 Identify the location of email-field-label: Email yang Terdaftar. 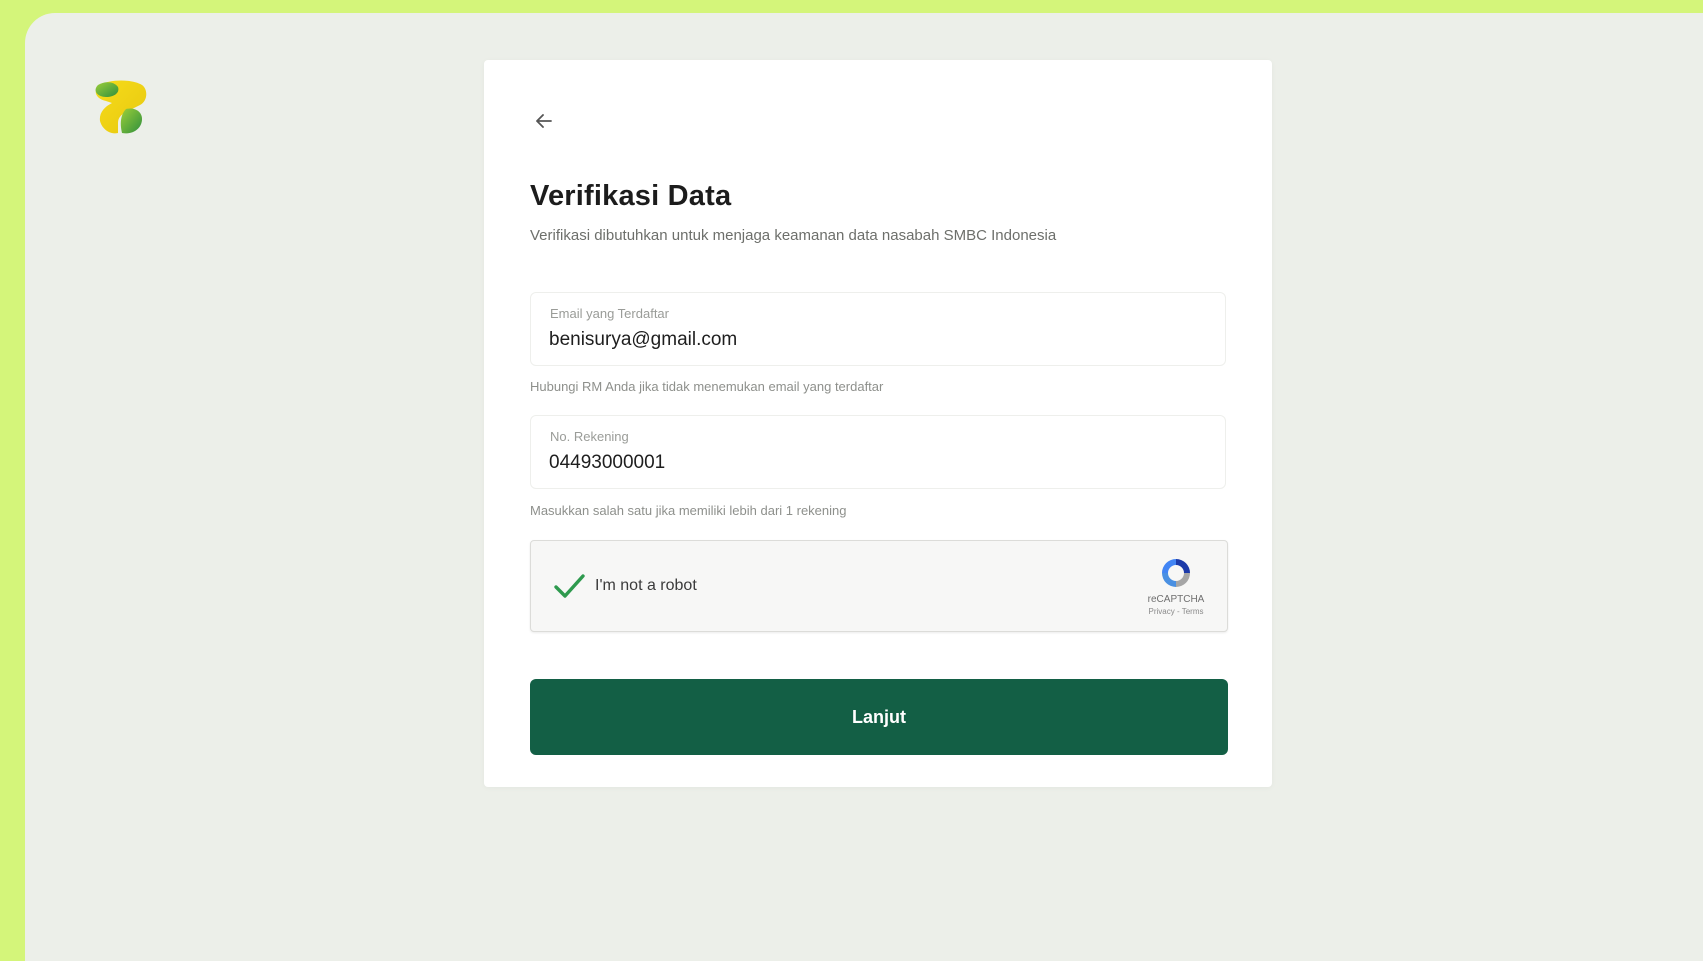
(609, 313).